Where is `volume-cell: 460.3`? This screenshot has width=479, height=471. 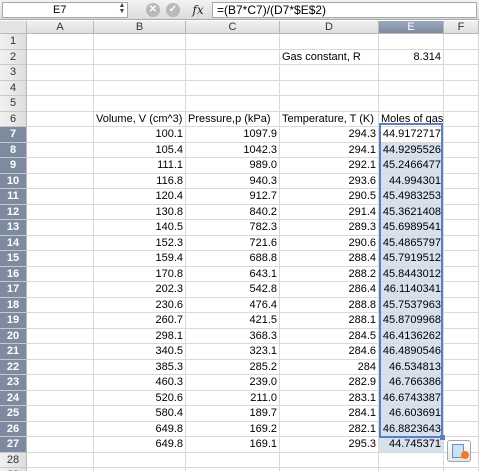
volume-cell: 460.3 is located at coordinates (140, 383).